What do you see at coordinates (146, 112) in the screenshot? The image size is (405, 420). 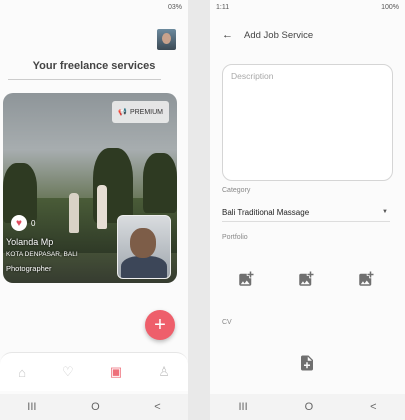 I see `premium-label: PREMIUM` at bounding box center [146, 112].